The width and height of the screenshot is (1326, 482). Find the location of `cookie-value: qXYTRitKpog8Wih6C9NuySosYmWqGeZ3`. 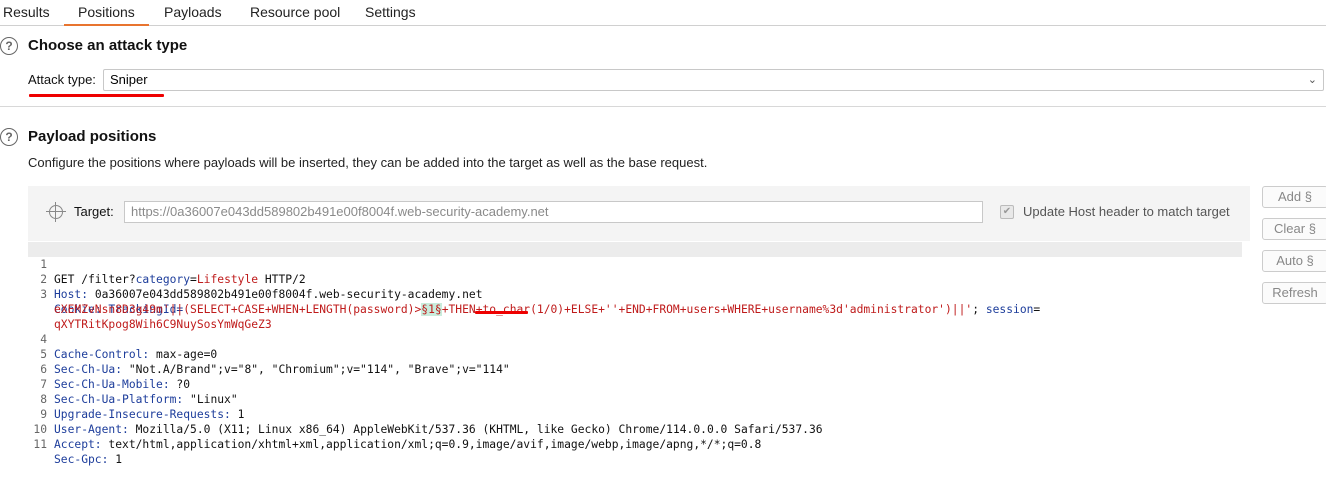

cookie-value: qXYTRitKpog8Wih6C9NuySosYmWqGeZ3 is located at coordinates (163, 324).